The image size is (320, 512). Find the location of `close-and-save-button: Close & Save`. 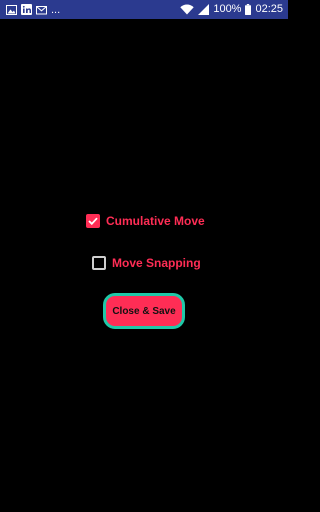

close-and-save-button: Close & Save is located at coordinates (144, 311).